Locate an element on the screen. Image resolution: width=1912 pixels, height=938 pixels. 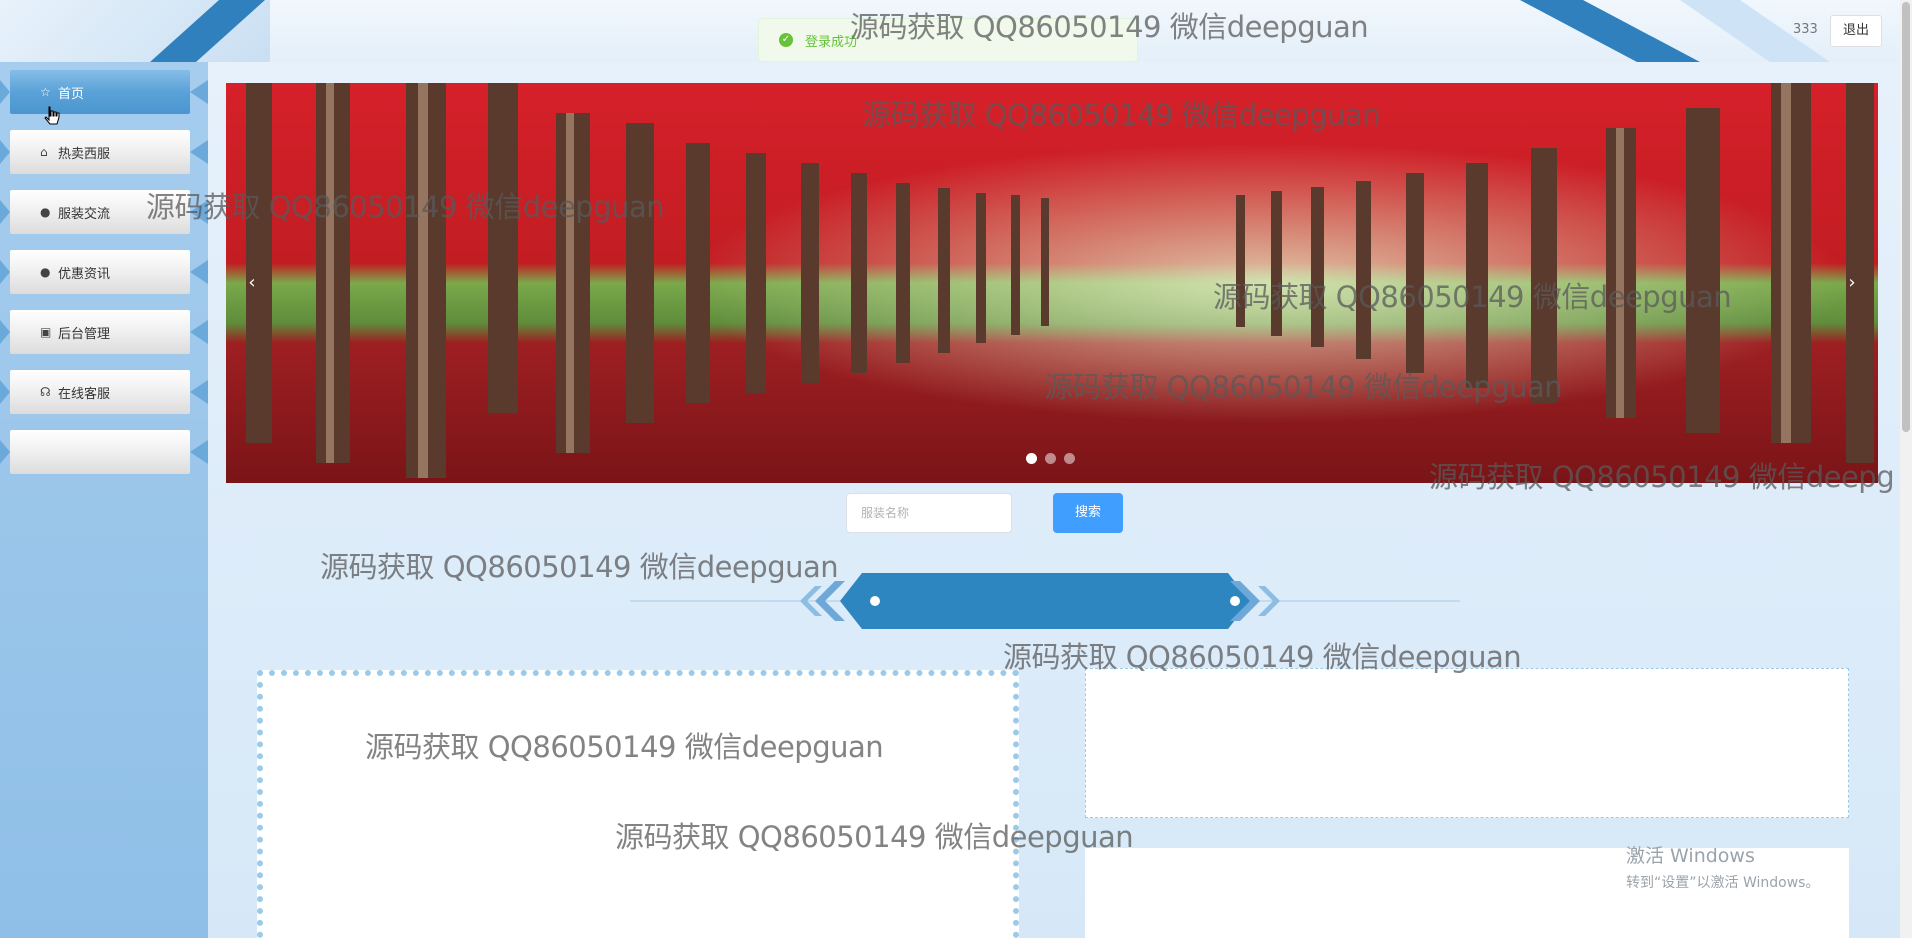
windows-activation-title: 激活 Windows is located at coordinates (1690, 856).